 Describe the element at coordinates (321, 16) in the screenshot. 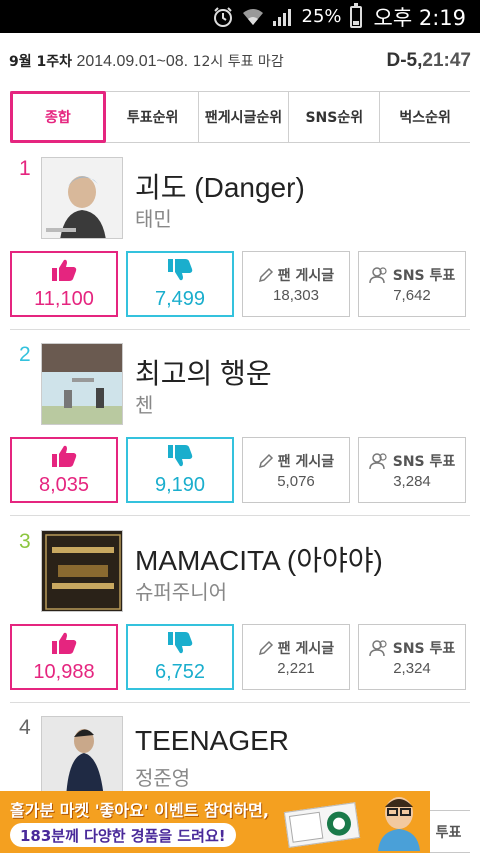

I see `battery-percent: 25%` at that location.